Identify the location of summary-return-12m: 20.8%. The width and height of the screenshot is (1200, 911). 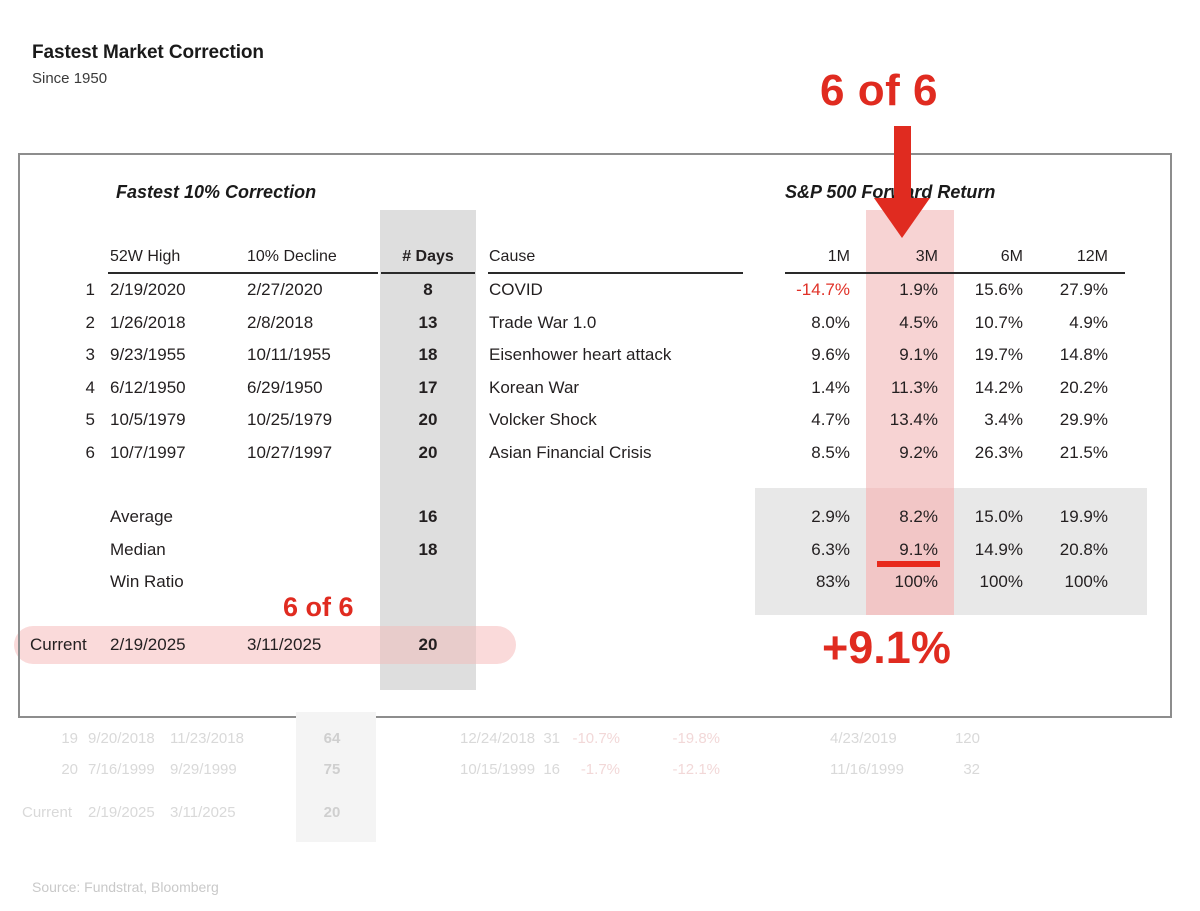
(1083, 549).